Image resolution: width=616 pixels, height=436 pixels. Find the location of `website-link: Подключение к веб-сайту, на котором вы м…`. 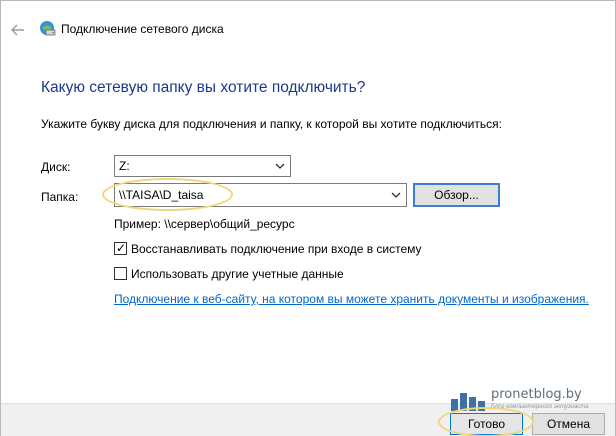

website-link: Подключение к веб-сайту, на котором вы м… is located at coordinates (351, 299).